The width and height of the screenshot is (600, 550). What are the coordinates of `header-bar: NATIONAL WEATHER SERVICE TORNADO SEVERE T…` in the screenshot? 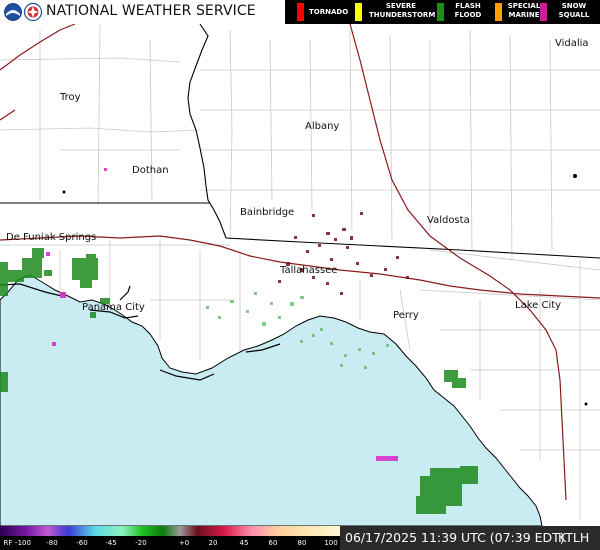 It's located at (300, 12).